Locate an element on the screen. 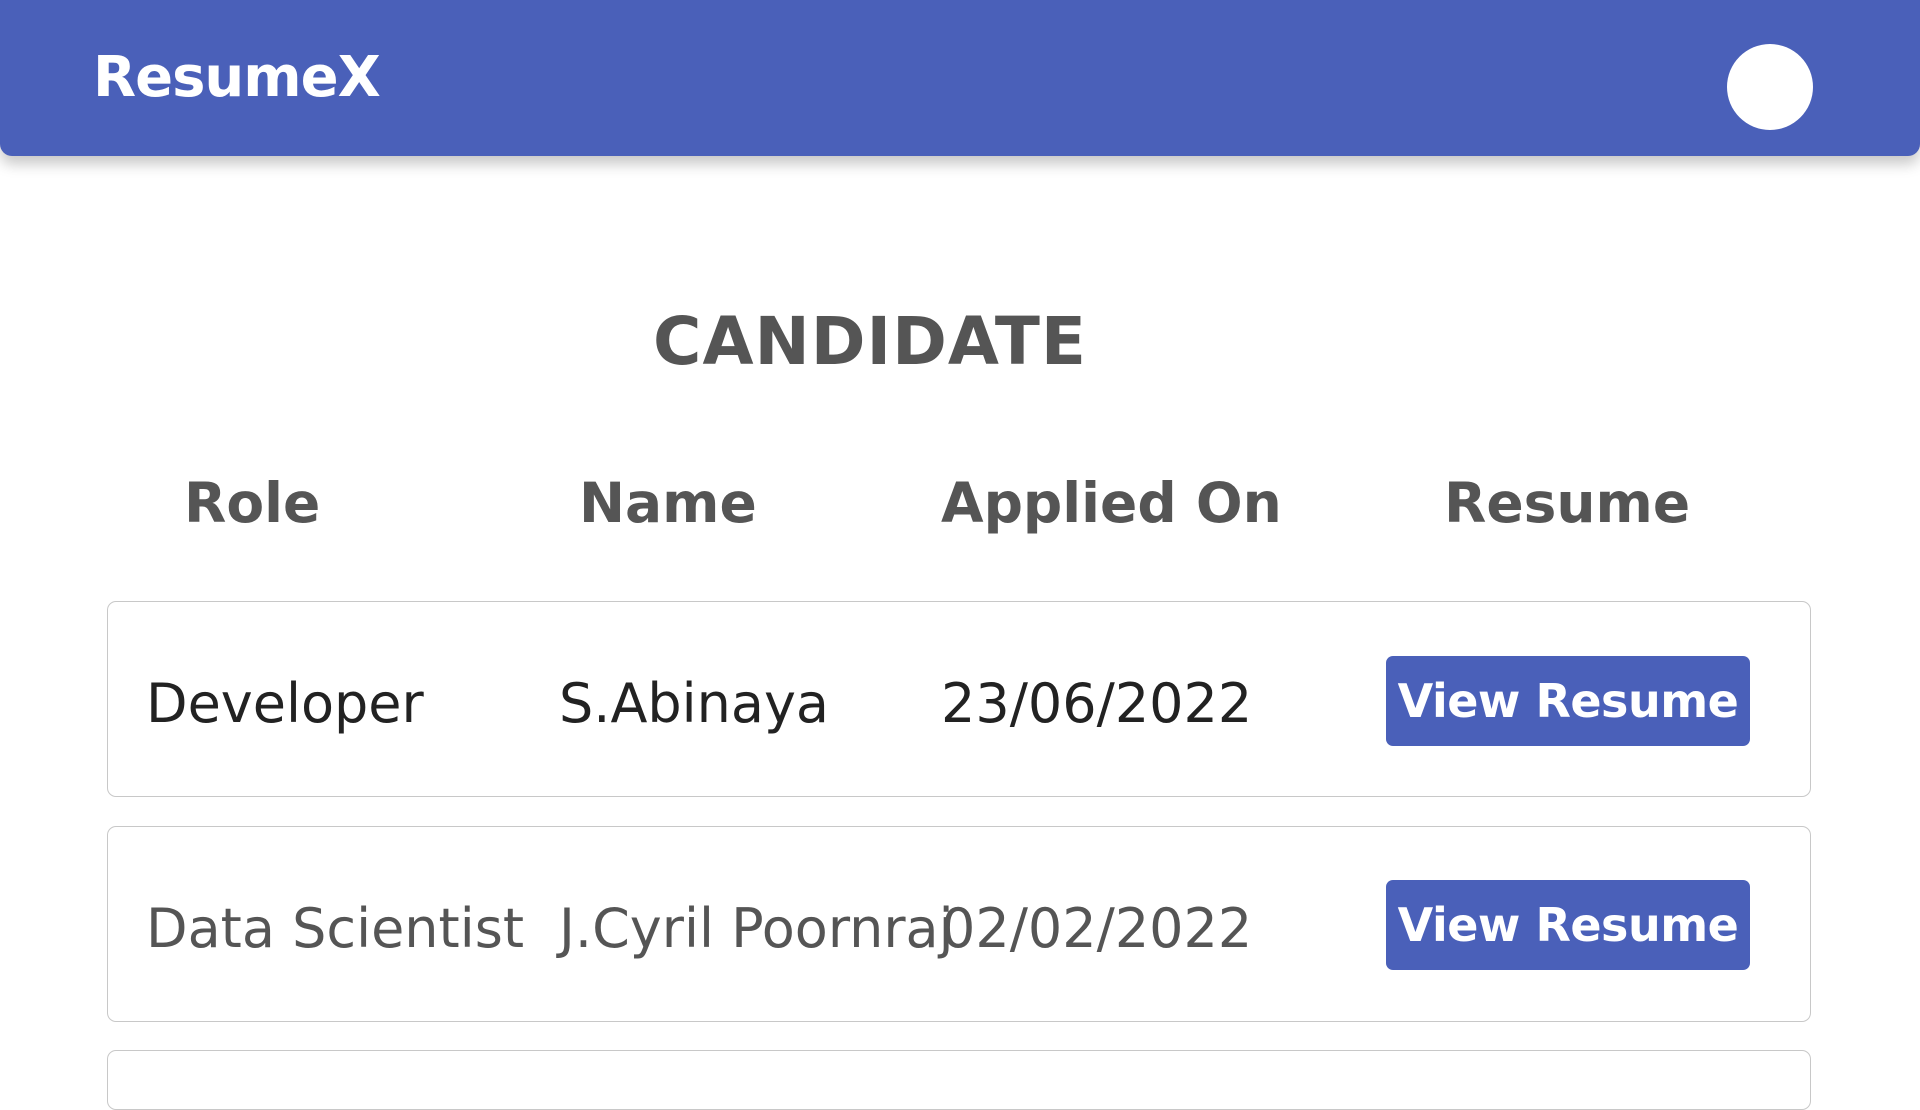 The height and width of the screenshot is (1110, 1920). top-app-bar: ResumeX is located at coordinates (960, 78).